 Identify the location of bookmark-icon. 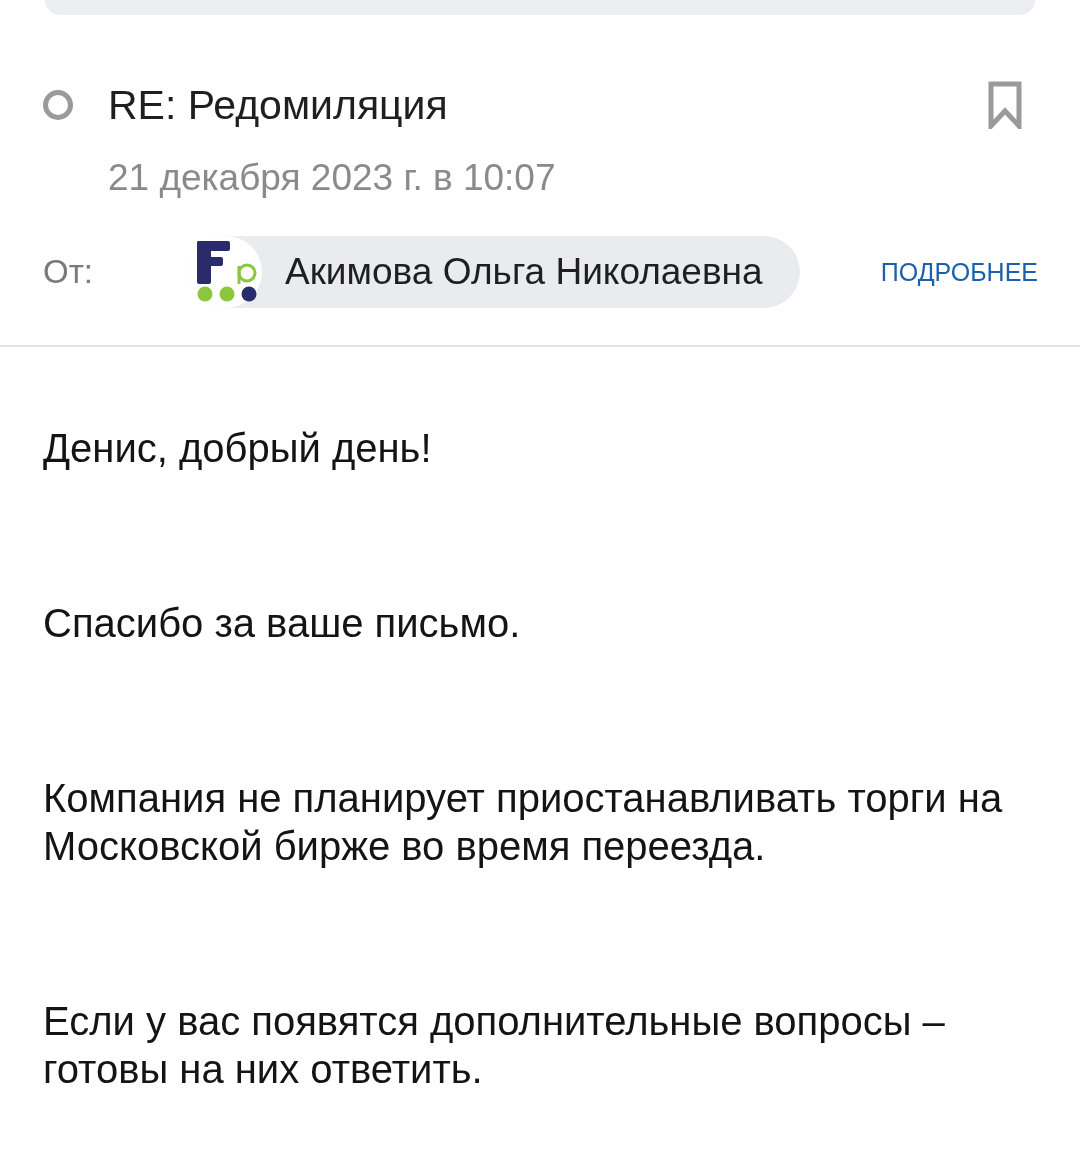
(1005, 105).